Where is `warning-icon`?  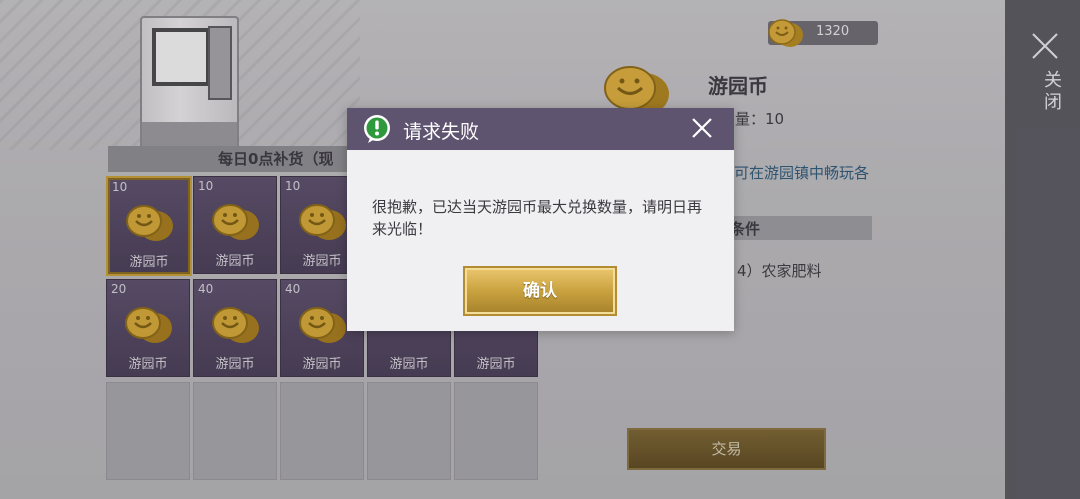 warning-icon is located at coordinates (377, 129).